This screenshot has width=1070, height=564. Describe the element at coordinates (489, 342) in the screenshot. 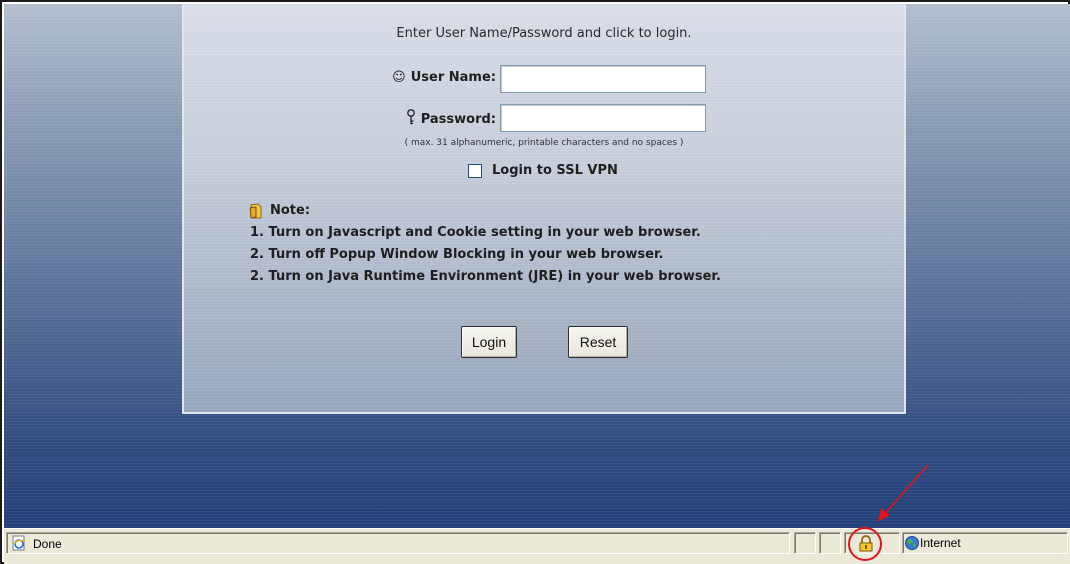

I see `login-button: Login` at that location.